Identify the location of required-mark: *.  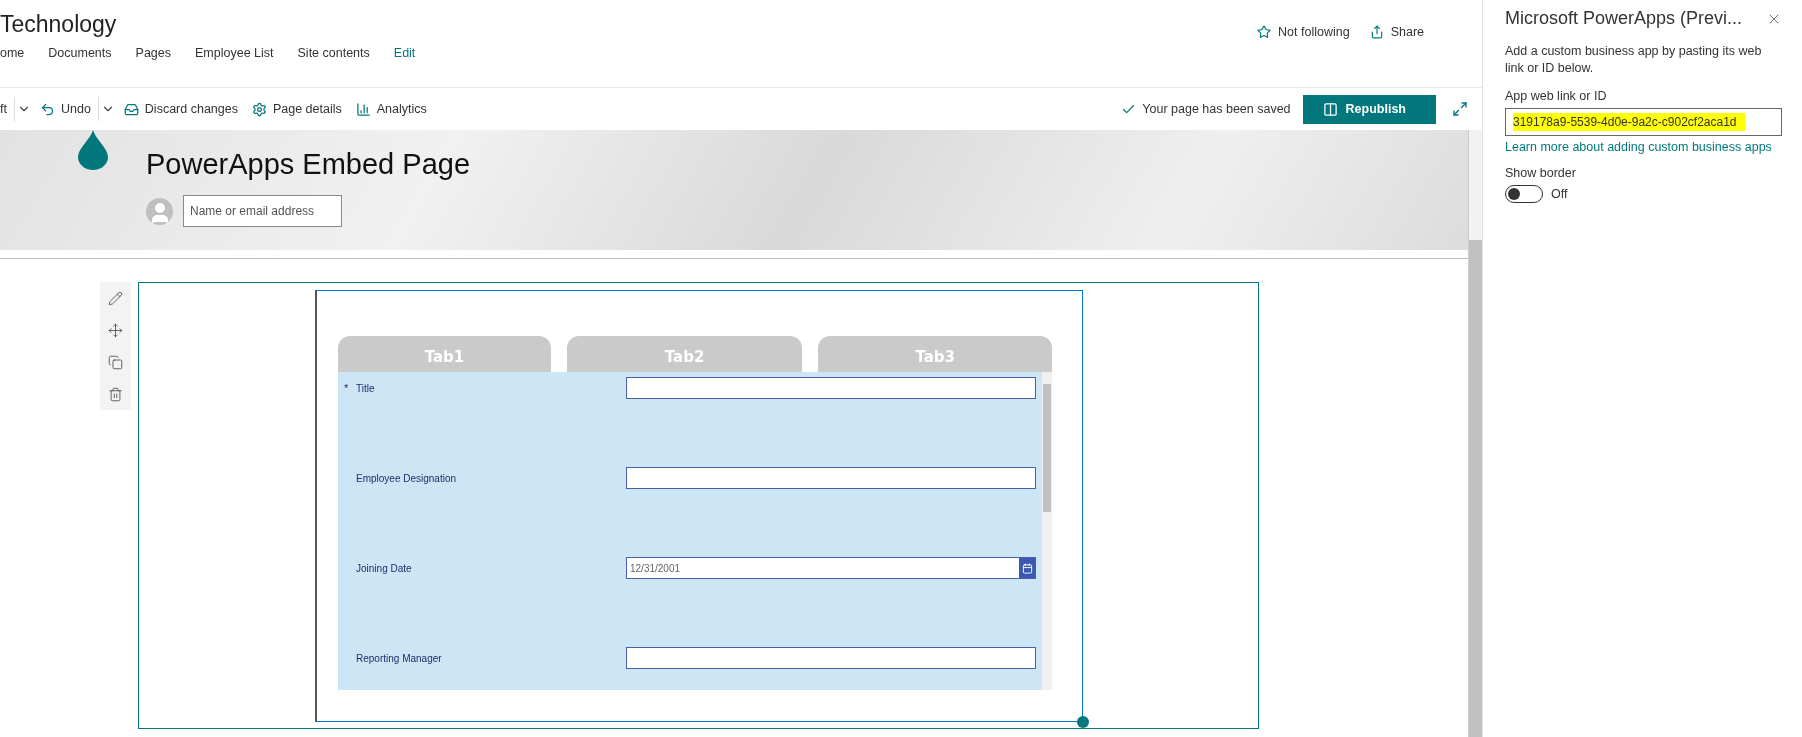
(346, 388).